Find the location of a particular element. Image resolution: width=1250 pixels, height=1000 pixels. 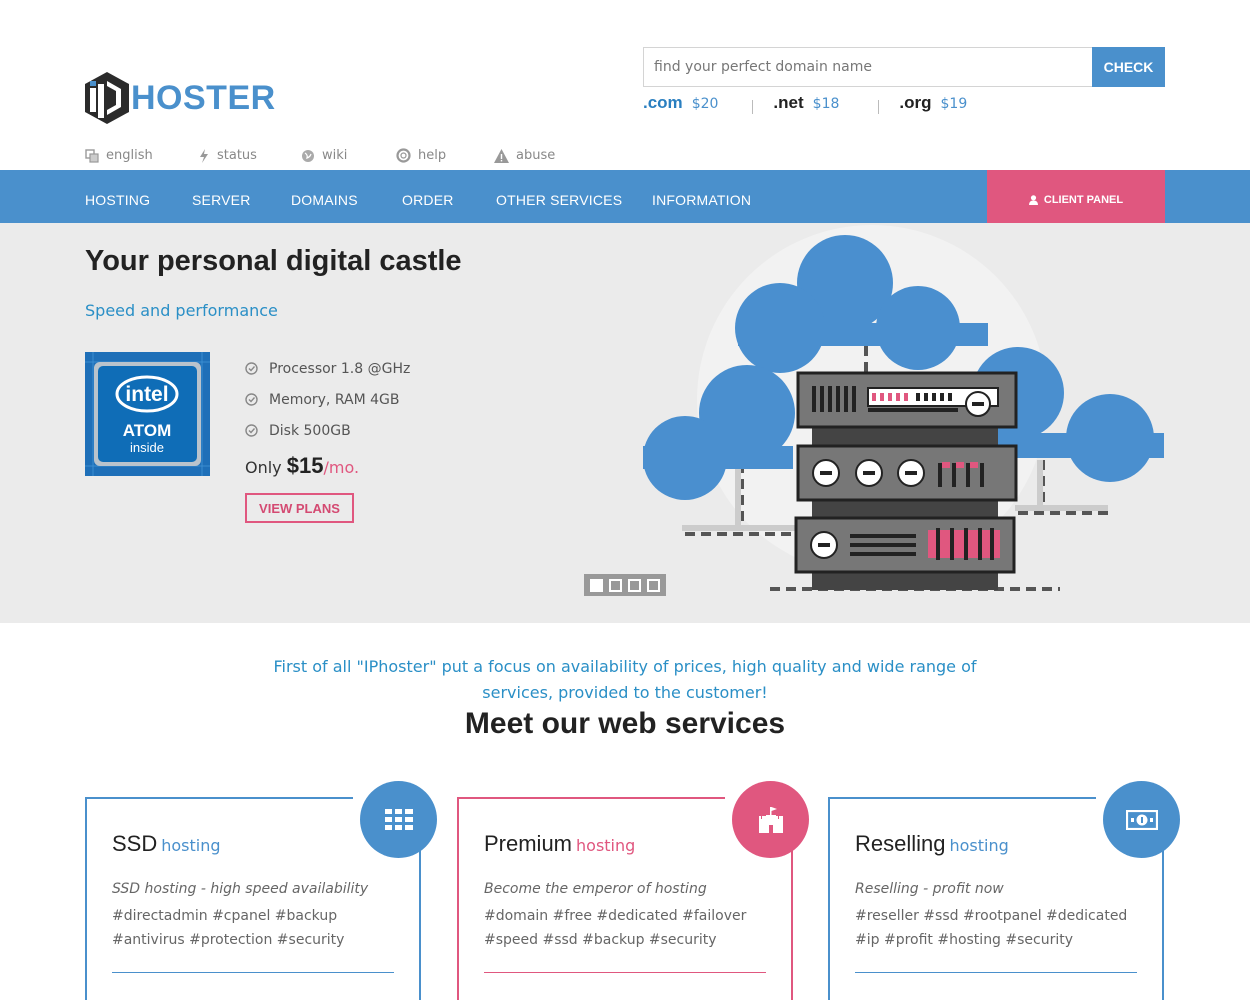

client-panel-button: CLIENT PANEL is located at coordinates (1076, 196).